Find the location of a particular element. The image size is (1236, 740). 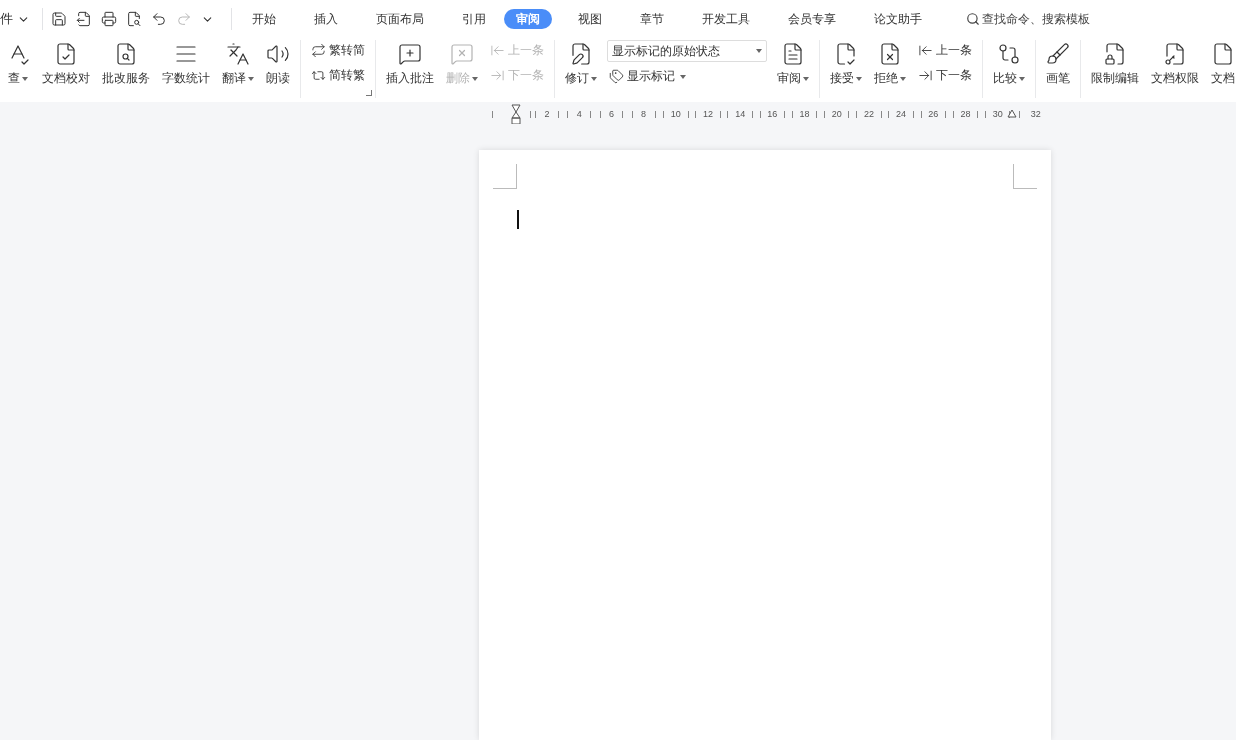

ribbon-tab: 开发工具 is located at coordinates (726, 19).